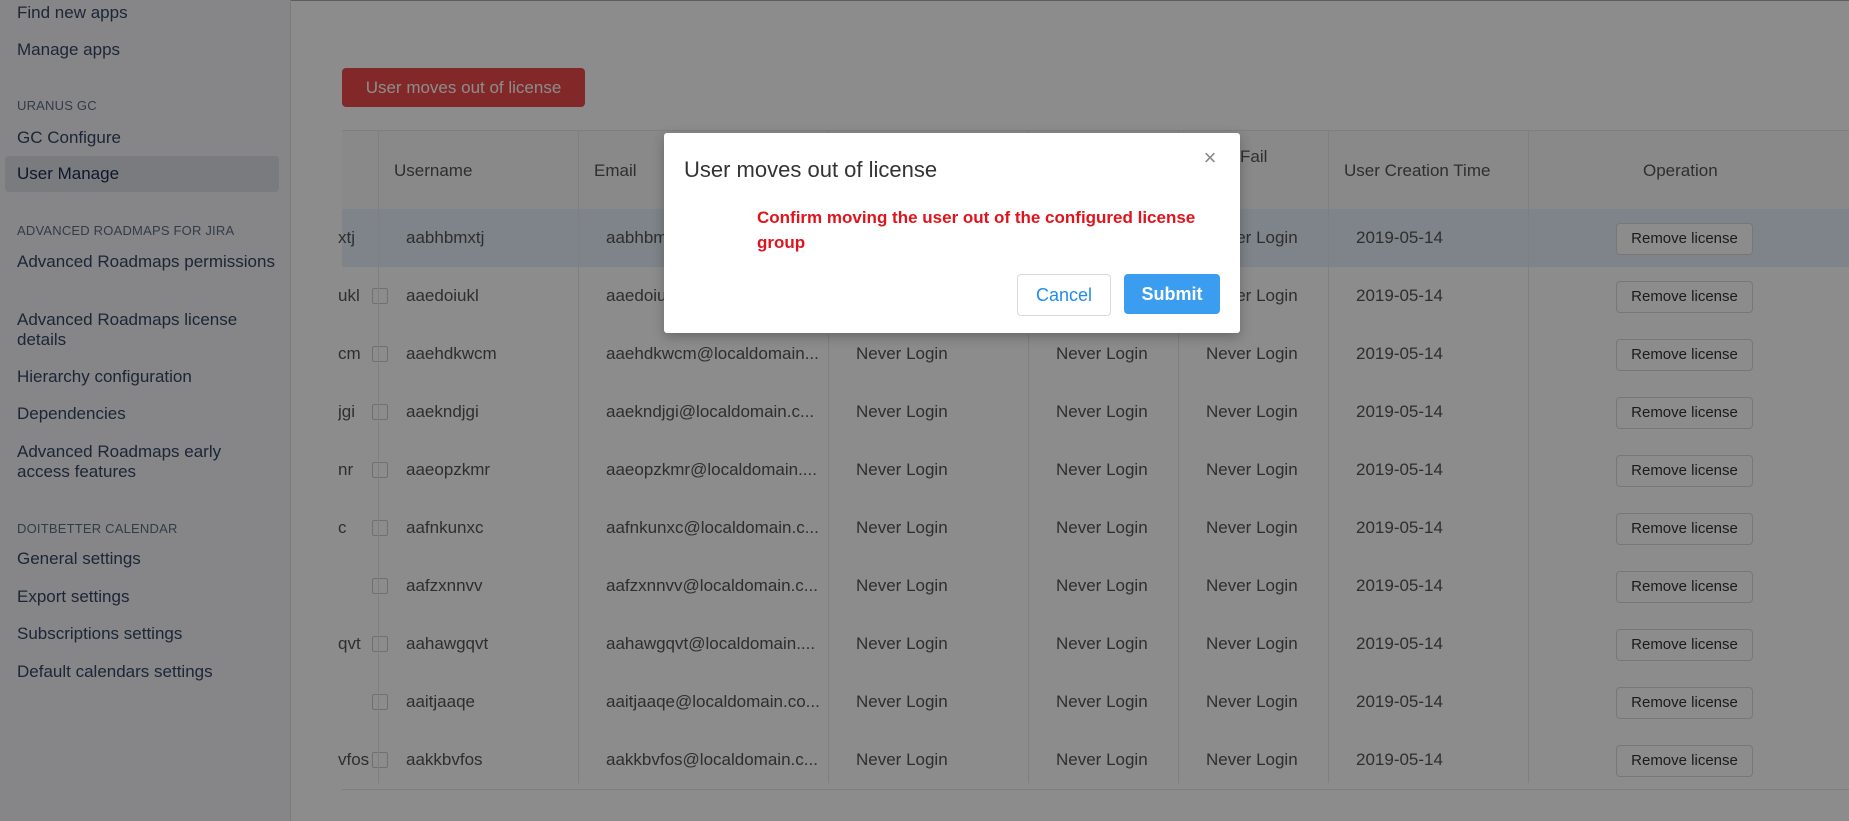 Image resolution: width=1849 pixels, height=821 pixels. Describe the element at coordinates (1172, 294) in the screenshot. I see `submit-button: Submit` at that location.